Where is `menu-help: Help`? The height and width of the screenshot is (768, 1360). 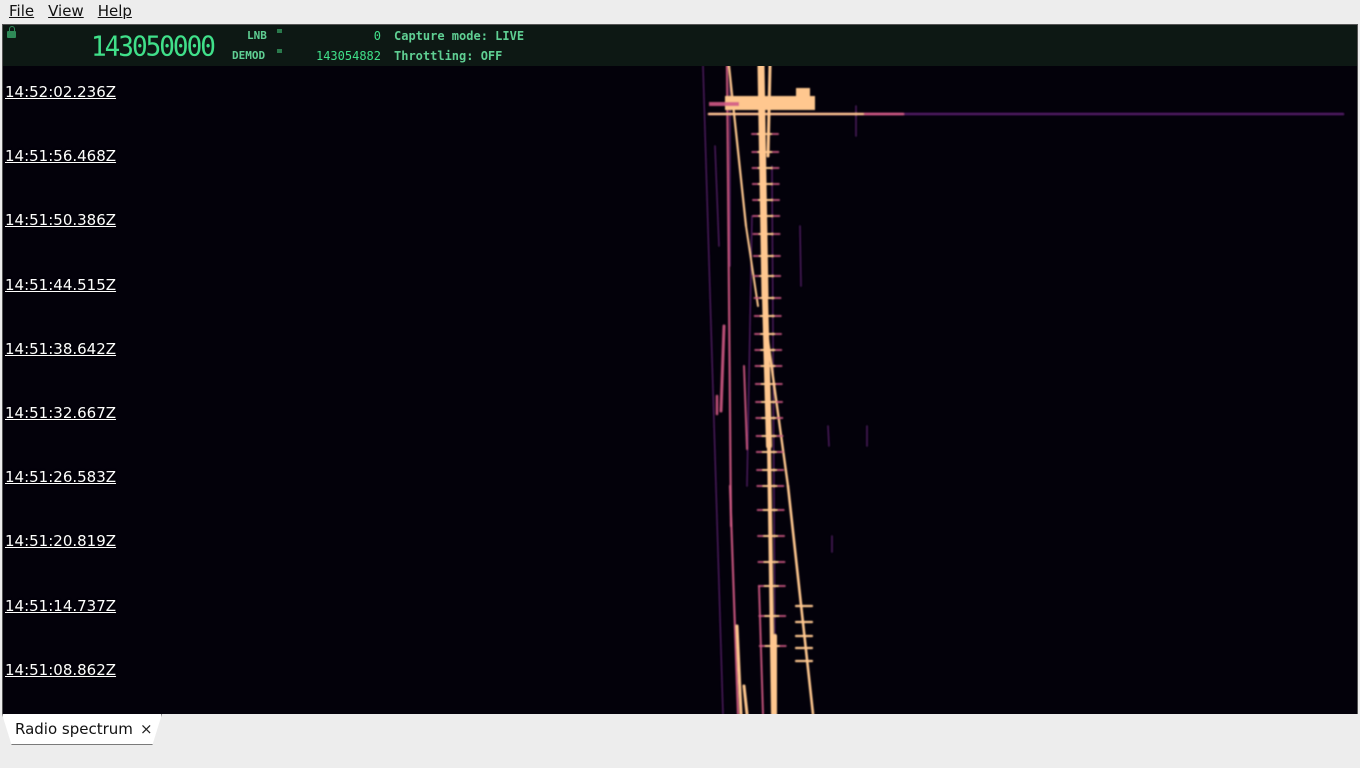
menu-help: Help is located at coordinates (113, 11).